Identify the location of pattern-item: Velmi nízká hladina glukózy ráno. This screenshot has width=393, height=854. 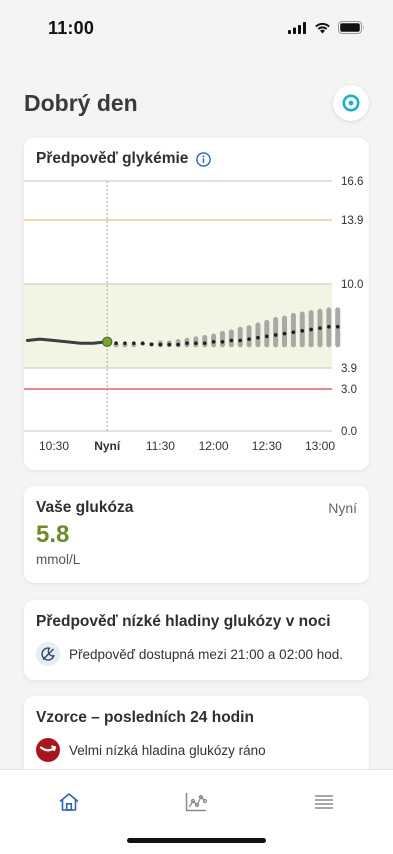
(151, 750).